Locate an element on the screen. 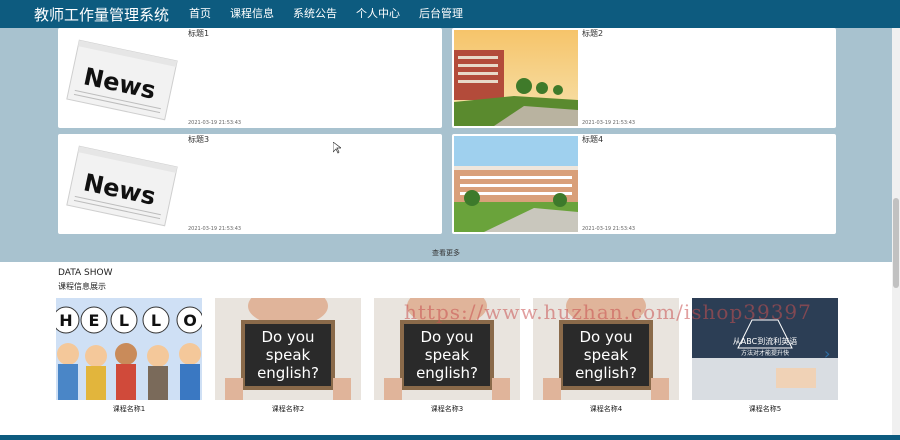 This screenshot has height=440, width=900. svg-text: 从ABC到流利英语 is located at coordinates (765, 341).